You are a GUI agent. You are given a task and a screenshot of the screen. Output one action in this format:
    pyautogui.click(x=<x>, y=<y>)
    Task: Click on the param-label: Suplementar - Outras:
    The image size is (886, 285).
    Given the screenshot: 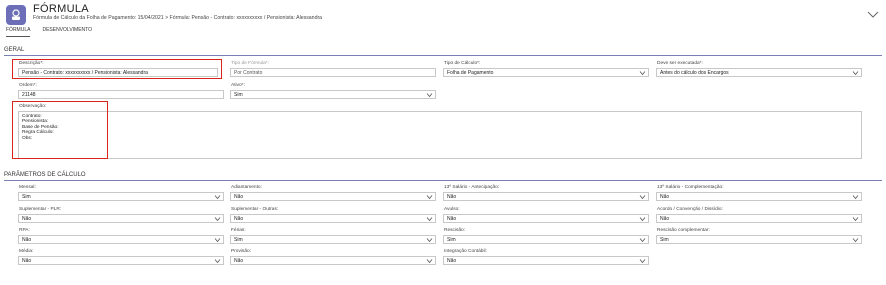 What is the action you would take?
    pyautogui.click(x=255, y=209)
    